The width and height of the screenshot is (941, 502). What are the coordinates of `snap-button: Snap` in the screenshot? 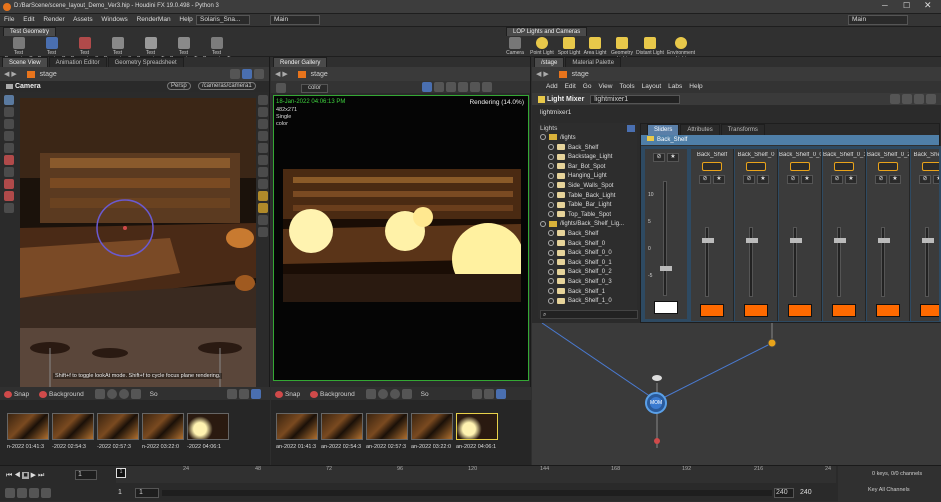 It's located at (292, 394).